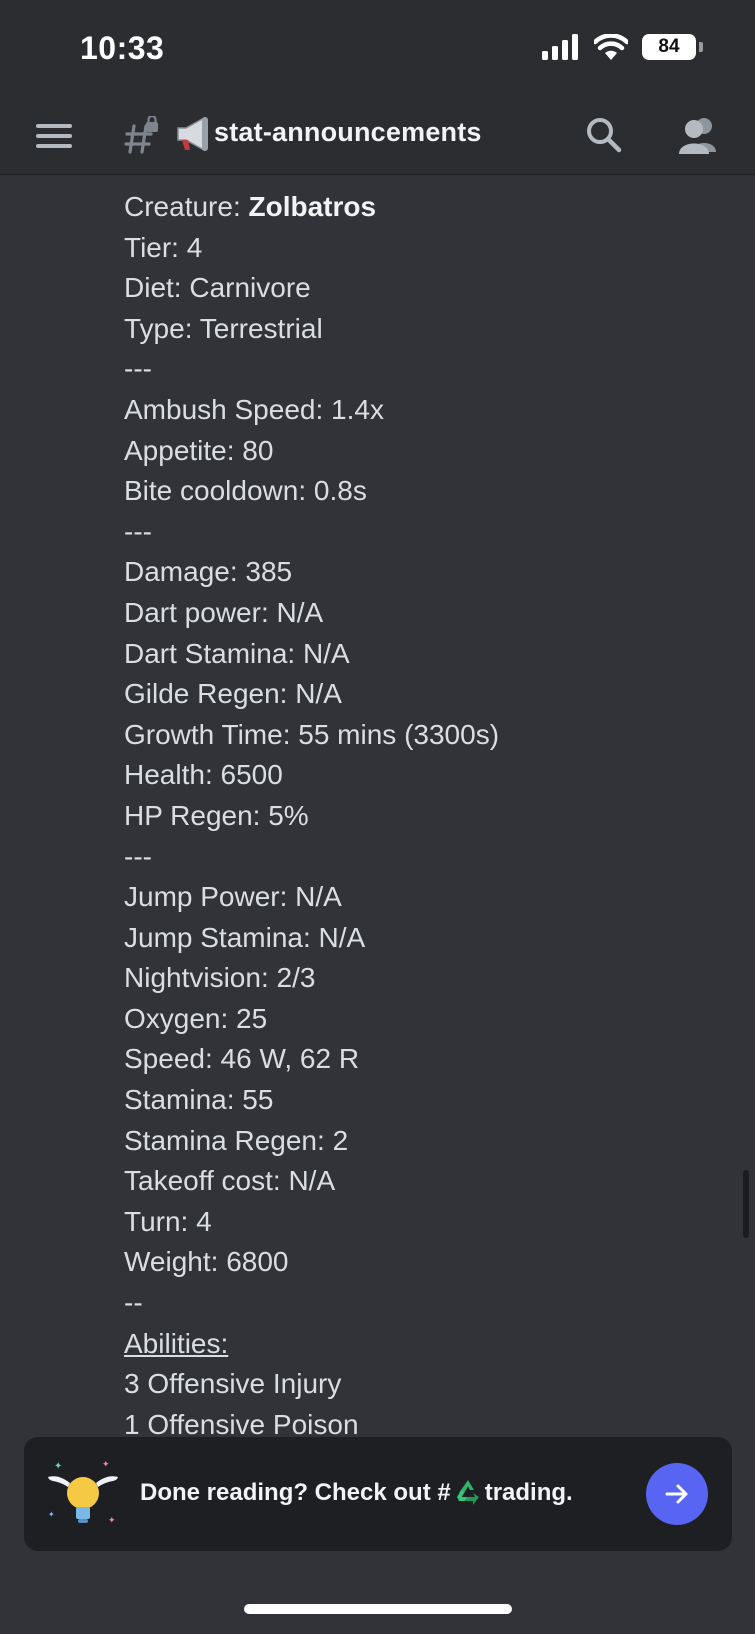 The height and width of the screenshot is (1634, 755). What do you see at coordinates (199, 450) in the screenshot?
I see `stat-line: Appetite: 80` at bounding box center [199, 450].